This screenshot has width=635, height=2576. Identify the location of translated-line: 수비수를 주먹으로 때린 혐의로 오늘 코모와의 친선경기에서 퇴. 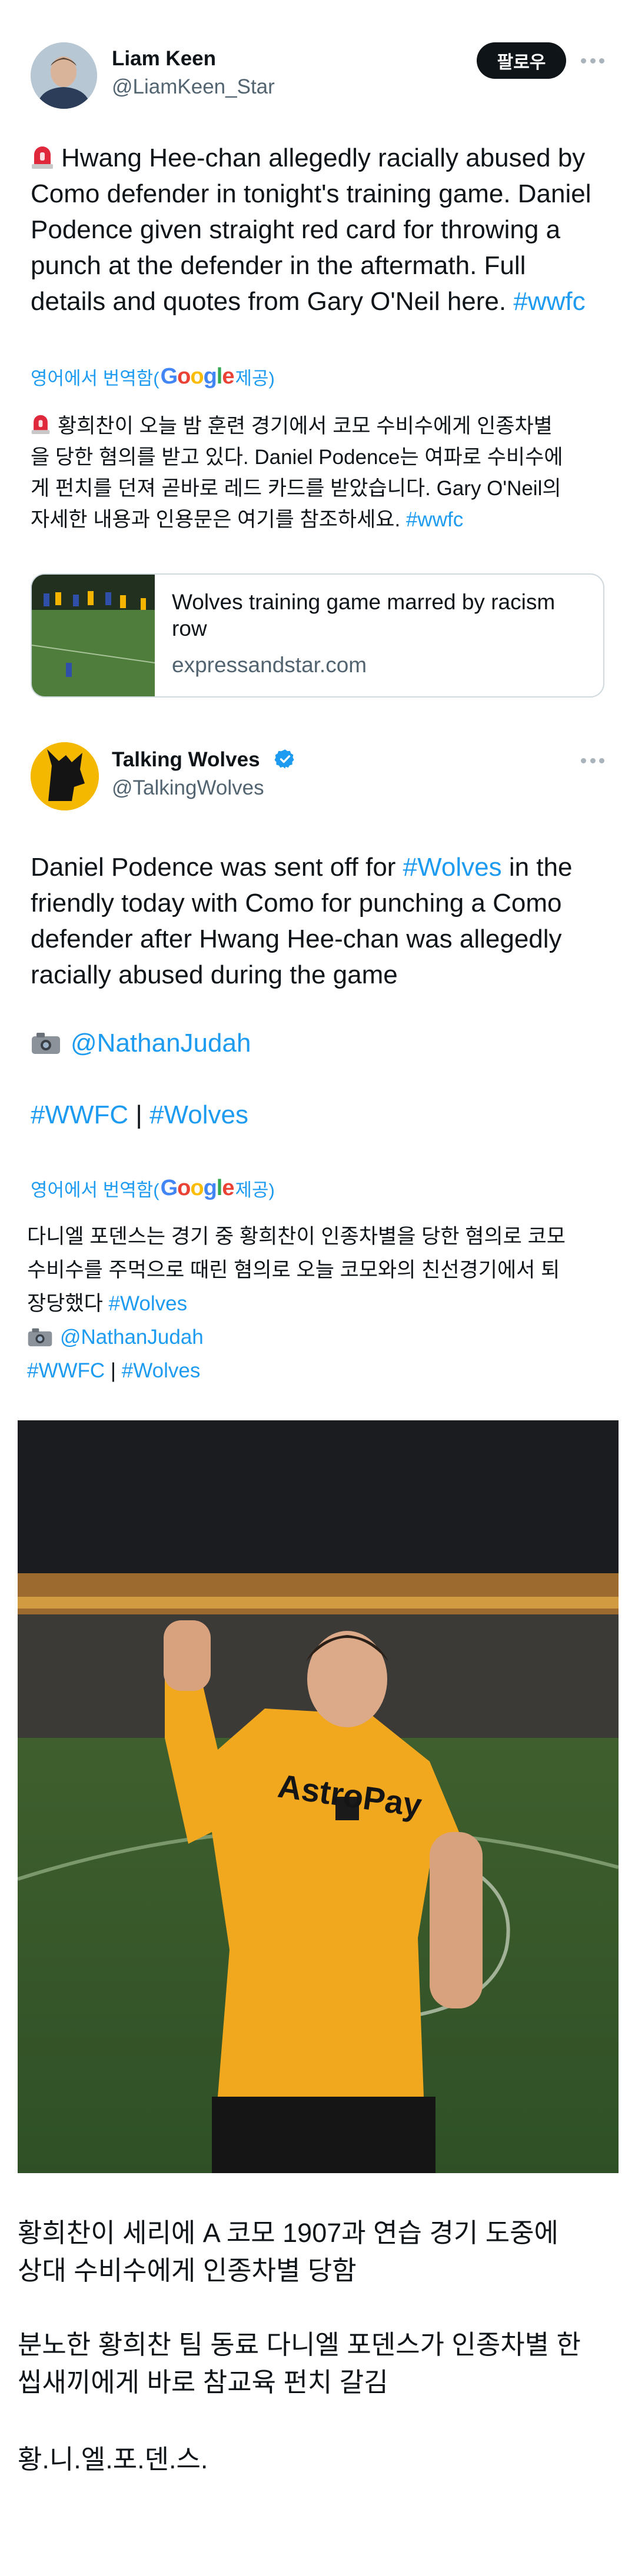
(293, 1270).